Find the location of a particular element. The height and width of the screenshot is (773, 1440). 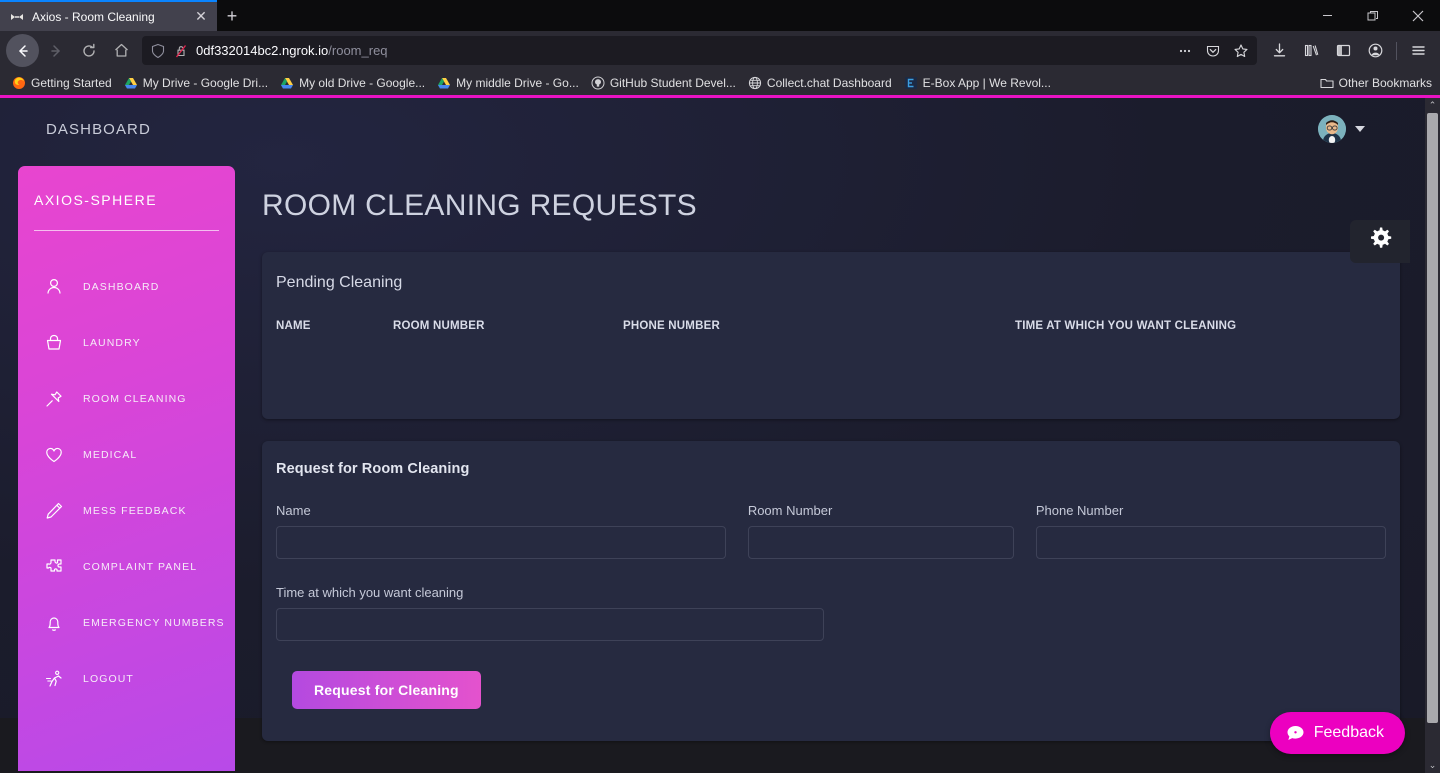

account-icon is located at coordinates (1375, 51).